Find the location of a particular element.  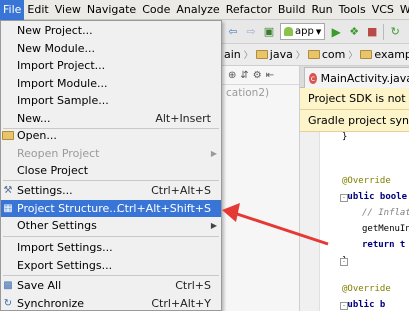

code-line: } is located at coordinates (345, 137).